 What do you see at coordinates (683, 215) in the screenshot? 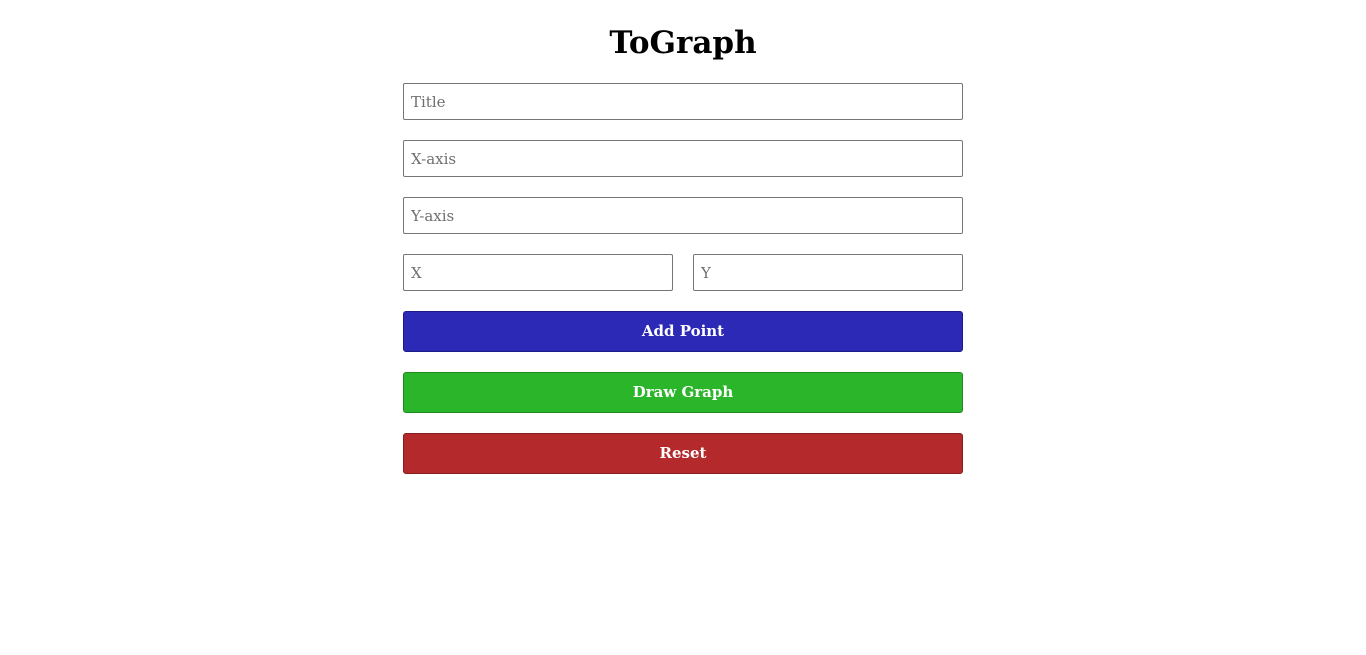
I see `y-axis-input` at bounding box center [683, 215].